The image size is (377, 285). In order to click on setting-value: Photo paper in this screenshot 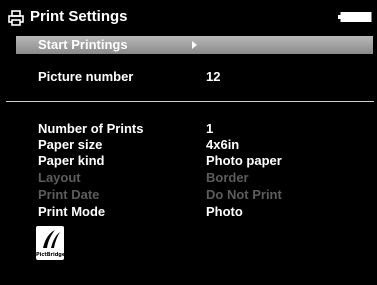, I will do `click(244, 160)`.